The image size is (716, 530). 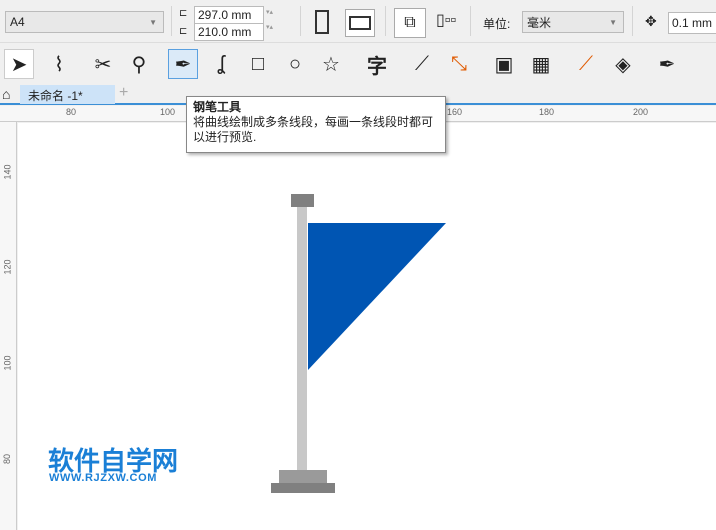 I want to click on connector-tool-icon: ⤡, so click(x=459, y=64).